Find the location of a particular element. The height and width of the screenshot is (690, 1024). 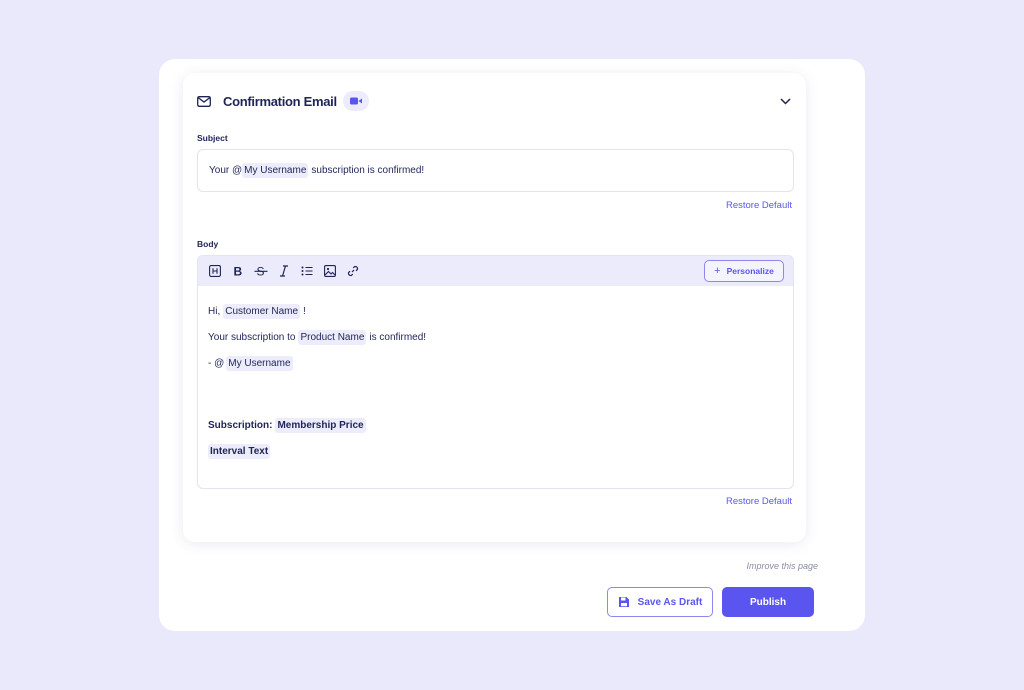

body-line-signature: - @ My Username is located at coordinates (500, 363).